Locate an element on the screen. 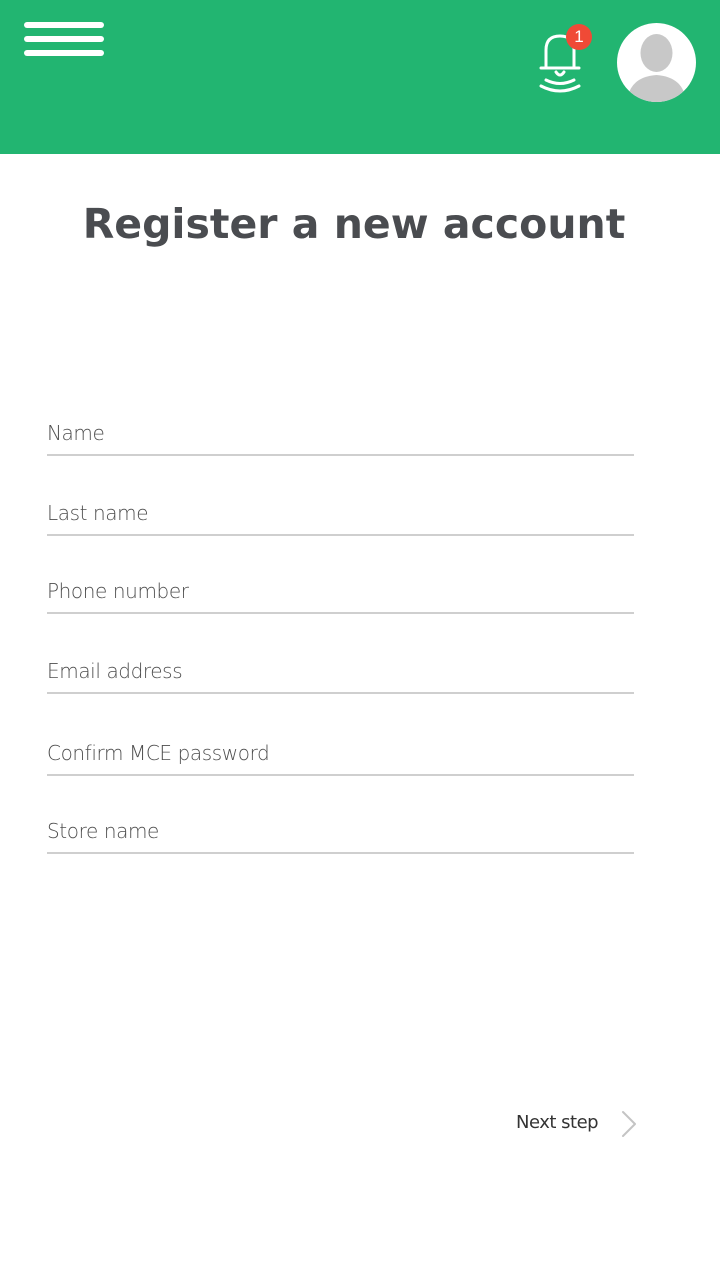  last-name-field is located at coordinates (340, 515).